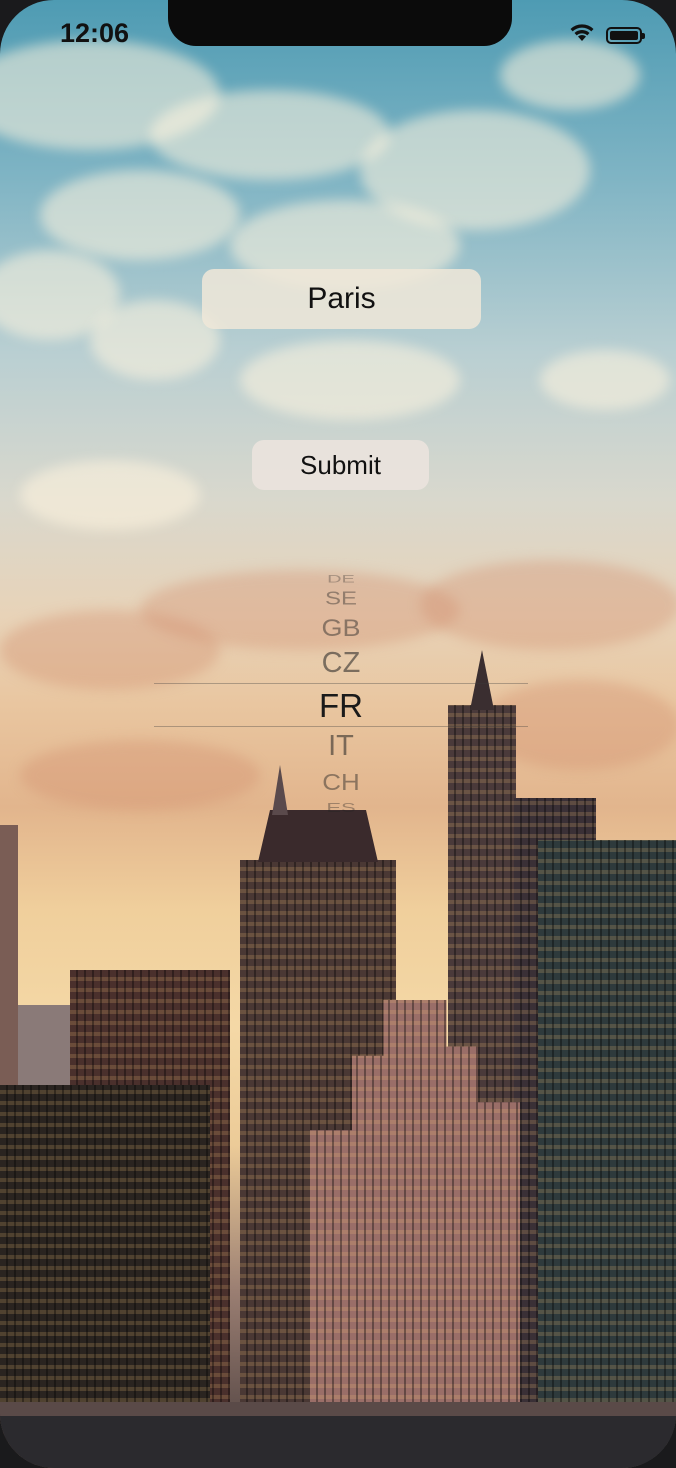 The width and height of the screenshot is (676, 1468). I want to click on picker-item: SE, so click(341, 599).